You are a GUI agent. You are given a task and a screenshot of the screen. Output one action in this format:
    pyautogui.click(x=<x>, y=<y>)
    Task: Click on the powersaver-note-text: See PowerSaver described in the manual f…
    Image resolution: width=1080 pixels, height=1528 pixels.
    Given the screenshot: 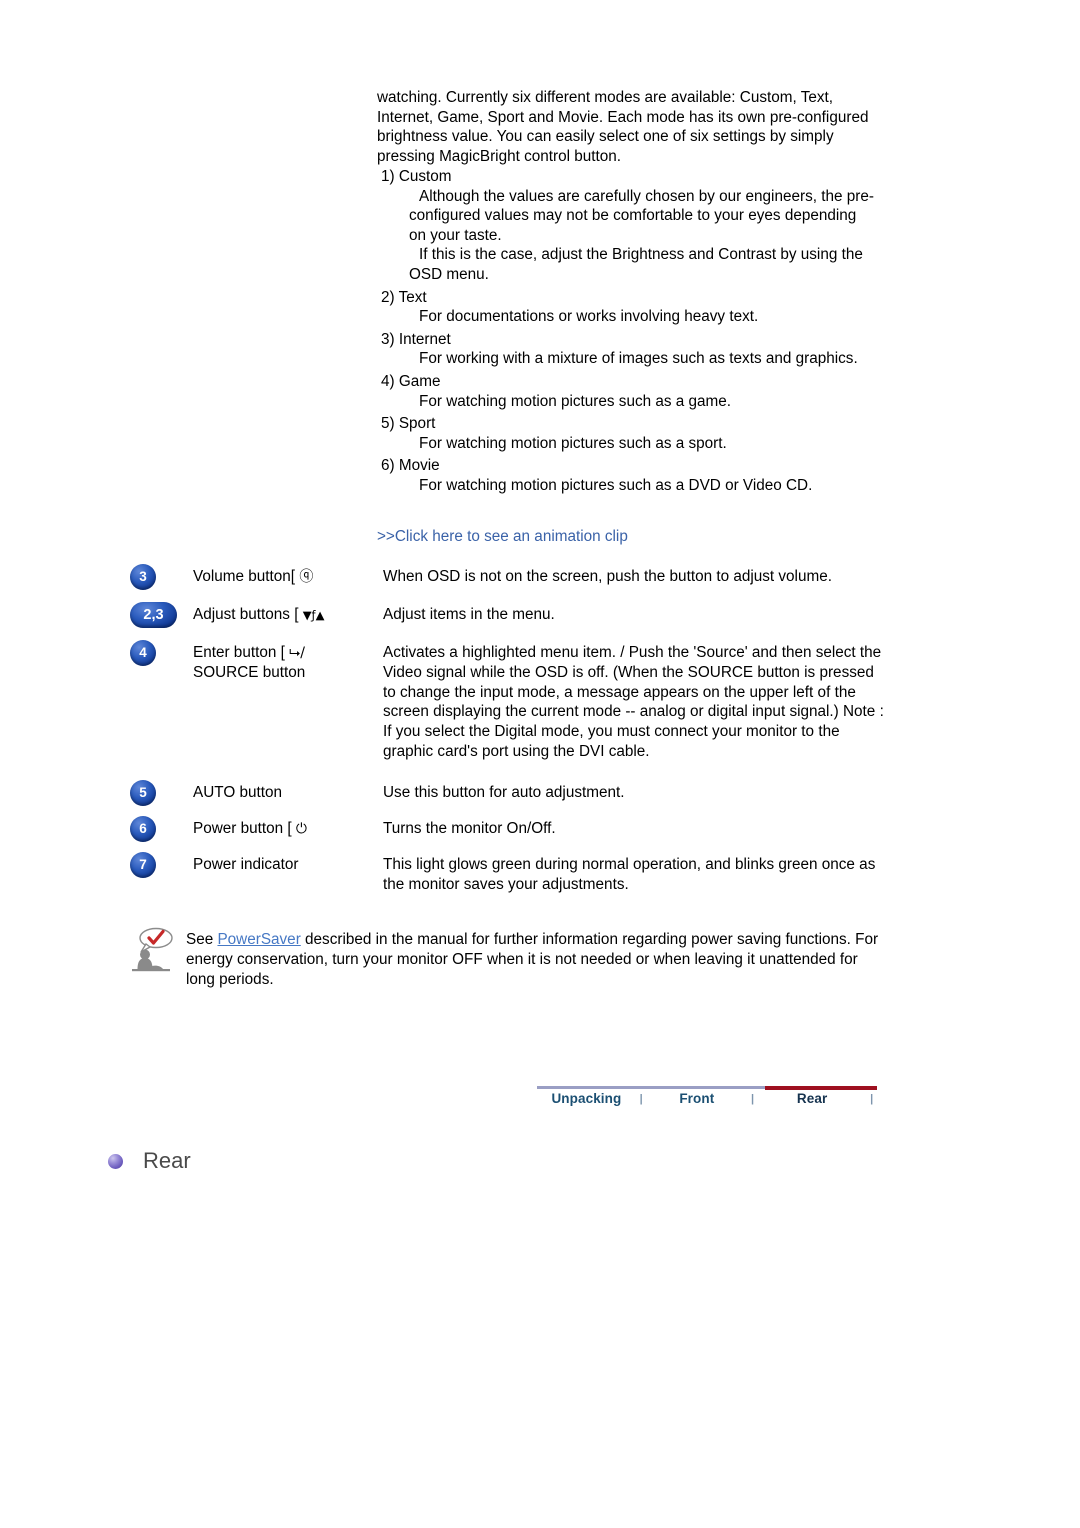 What is the action you would take?
    pyautogui.click(x=538, y=956)
    